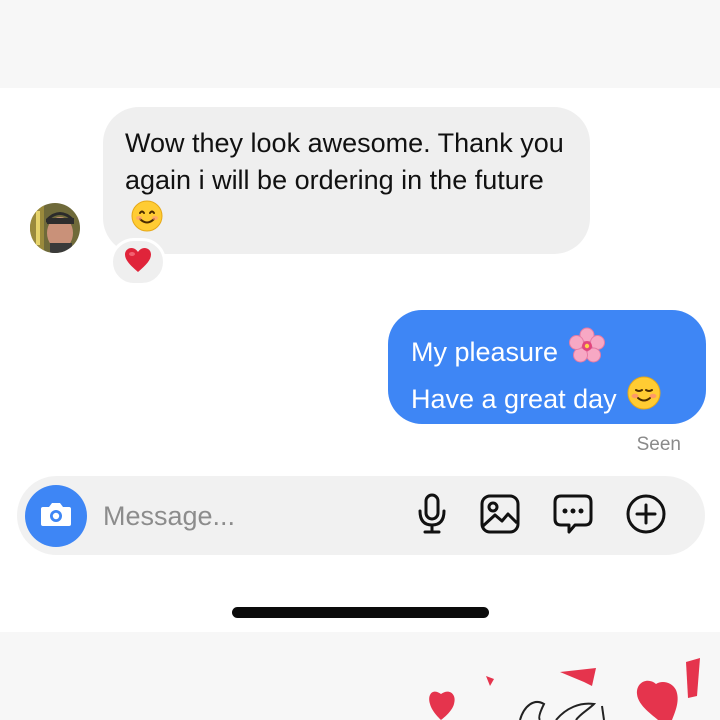 The image size is (720, 720). I want to click on gallery-icon, so click(500, 516).